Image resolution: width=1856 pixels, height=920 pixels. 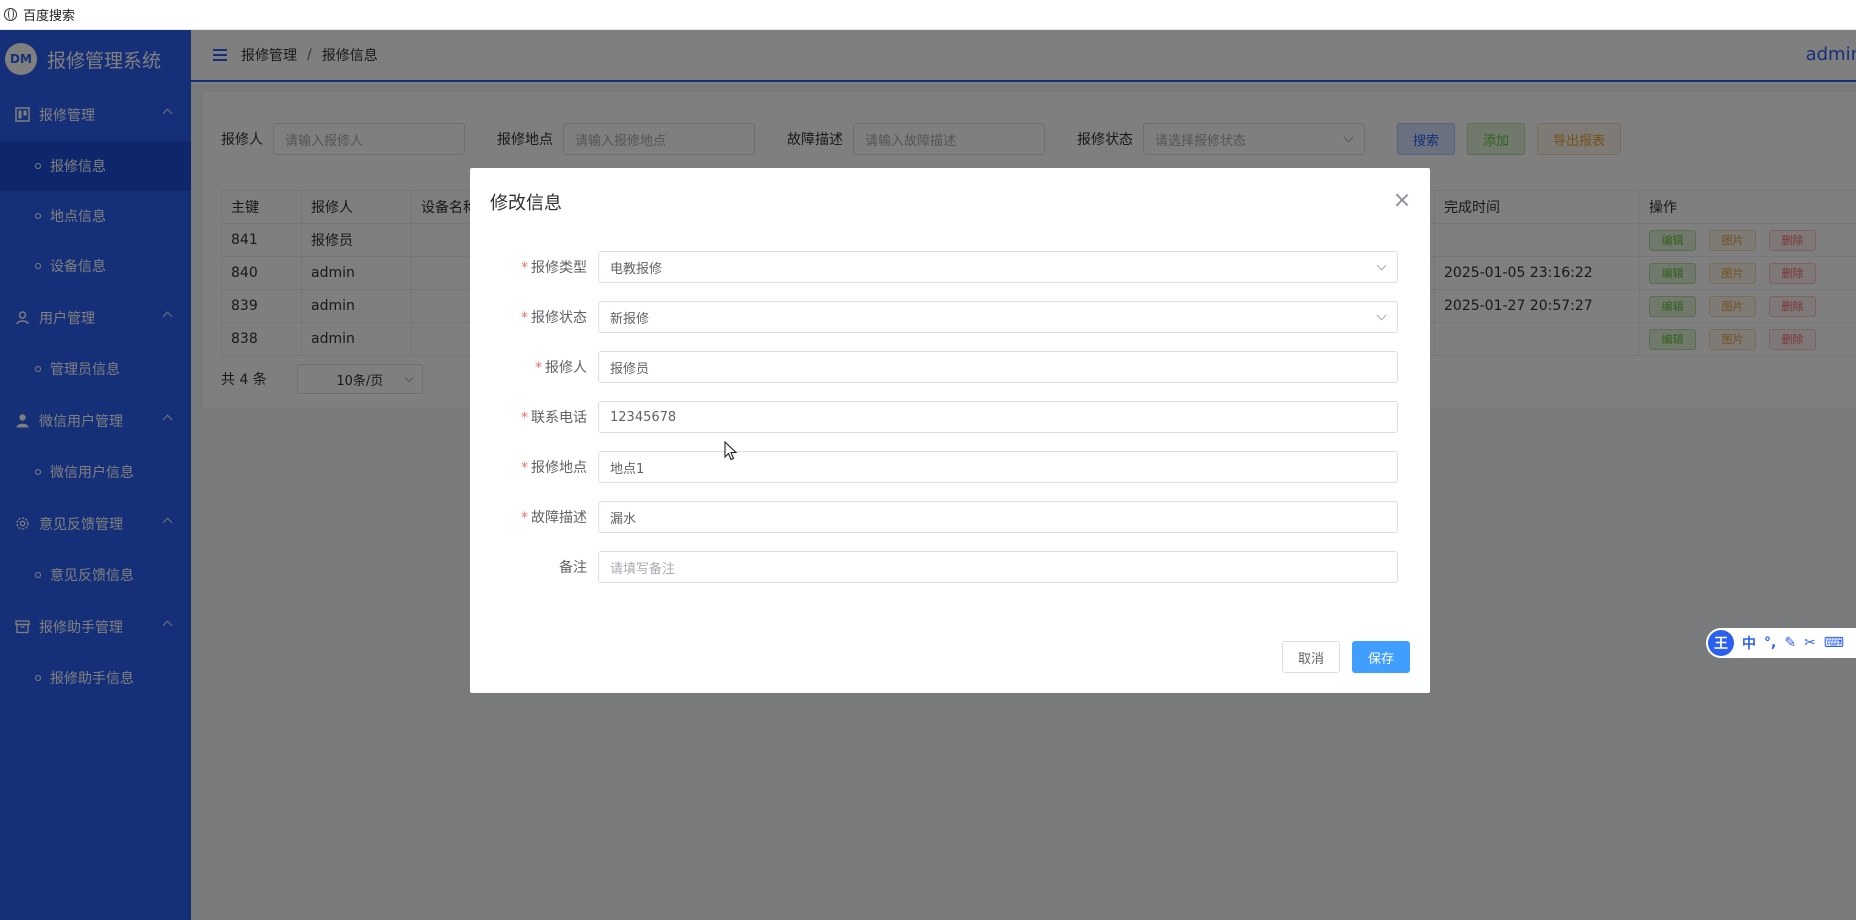 I want to click on ime-toolbar: 王 中 °, ✎ ✂ ⌨, so click(x=1781, y=643).